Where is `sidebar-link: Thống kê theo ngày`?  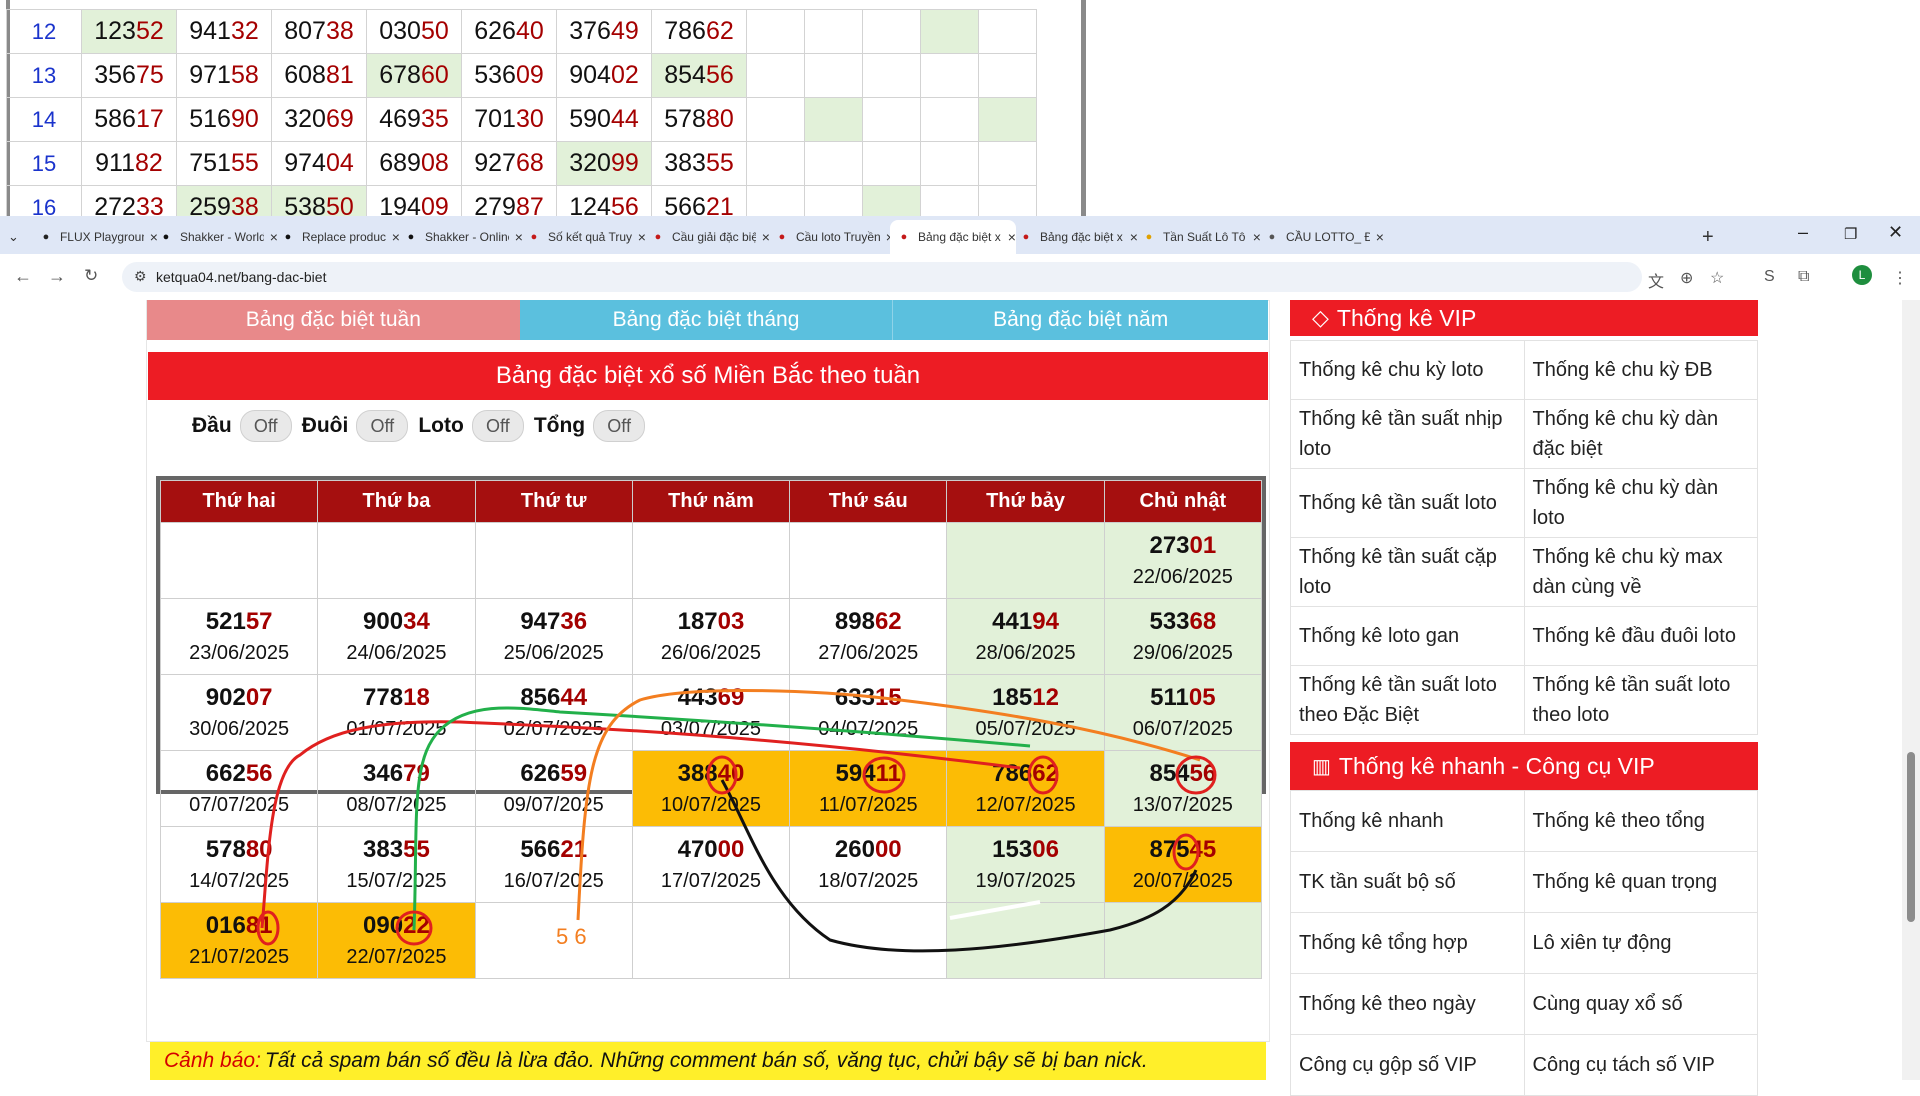 sidebar-link: Thống kê theo ngày is located at coordinates (1407, 1004).